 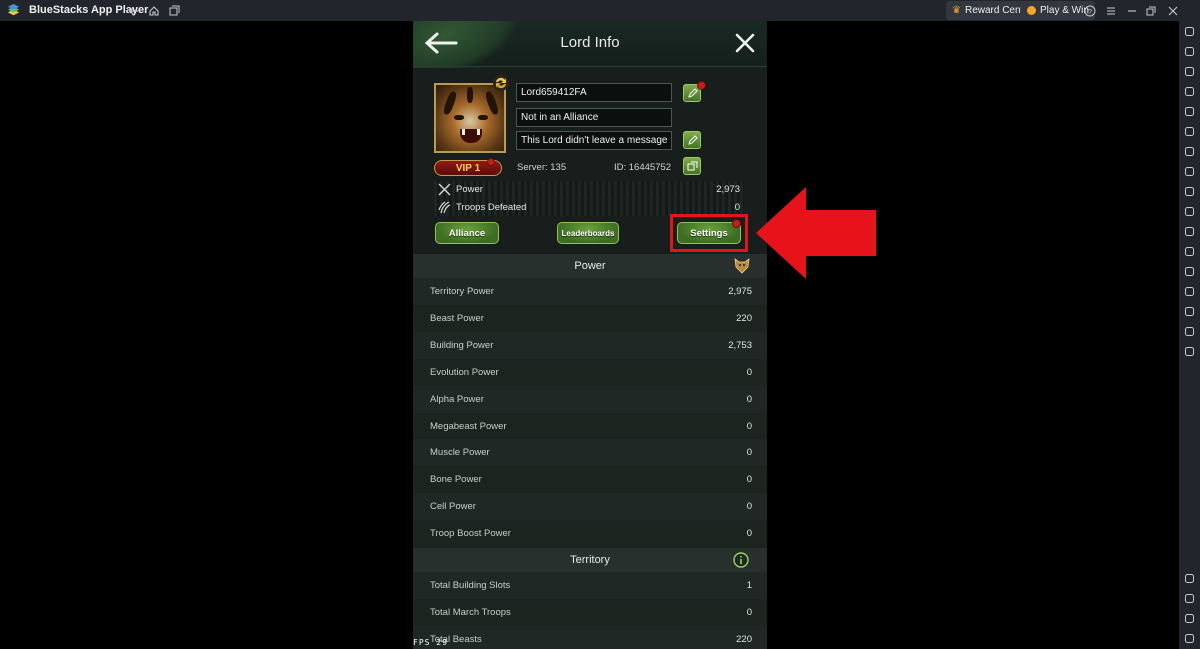 What do you see at coordinates (740, 291) in the screenshot?
I see `row-value: 2,975` at bounding box center [740, 291].